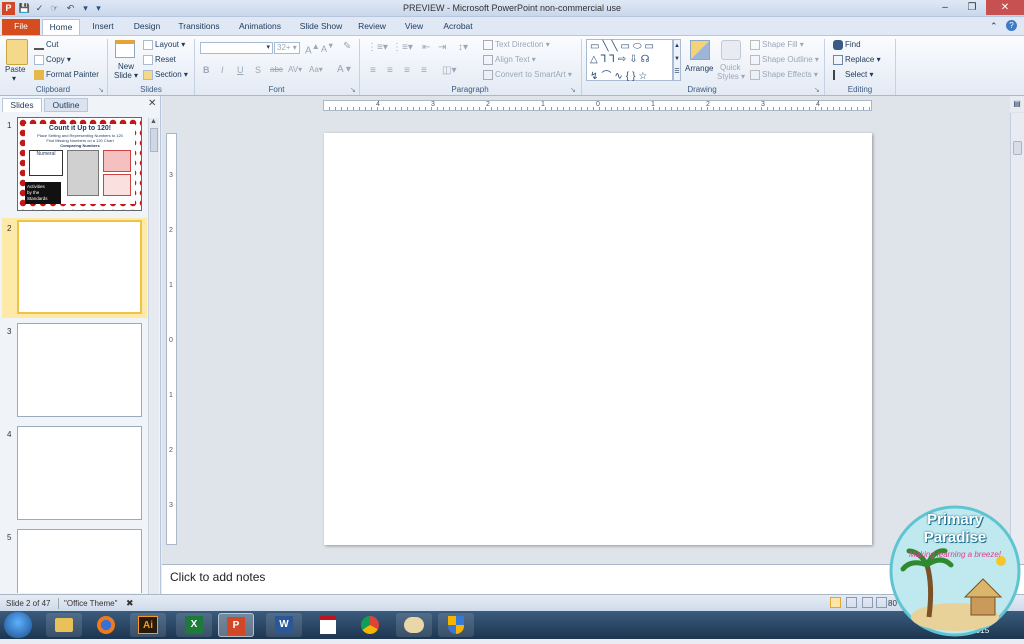 This screenshot has width=1024, height=644. Describe the element at coordinates (426, 47) in the screenshot. I see `decrease-indent-icon: ⇤` at that location.